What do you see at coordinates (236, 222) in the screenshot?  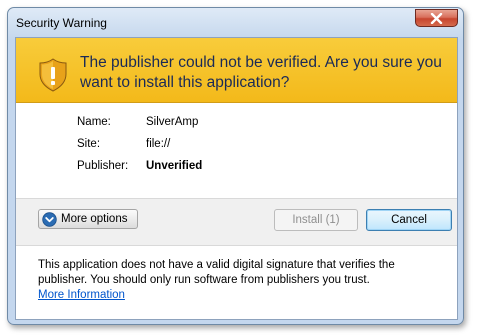 I see `action-bar: More options Install (1) Cancel` at bounding box center [236, 222].